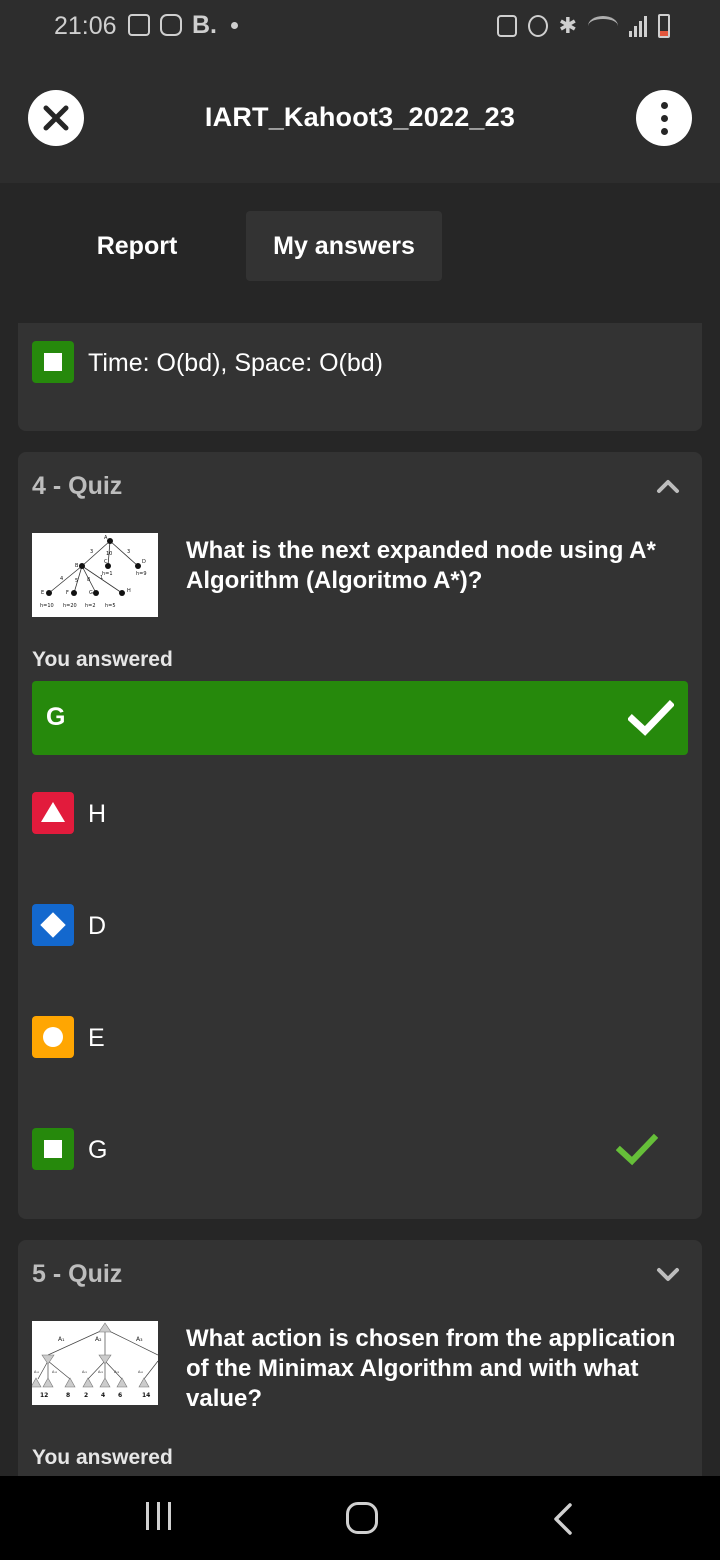  Describe the element at coordinates (668, 486) in the screenshot. I see `chevron-up-icon` at that location.